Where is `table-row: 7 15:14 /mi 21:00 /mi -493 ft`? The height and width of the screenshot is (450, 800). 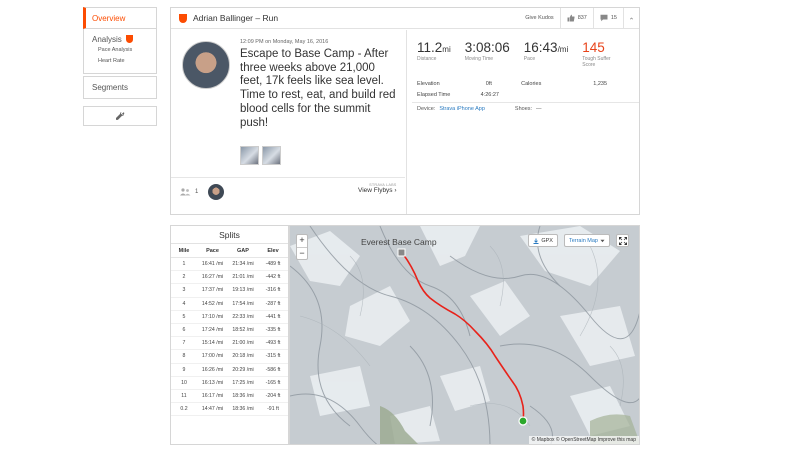 table-row: 7 15:14 /mi 21:00 /mi -493 ft is located at coordinates (229, 344).